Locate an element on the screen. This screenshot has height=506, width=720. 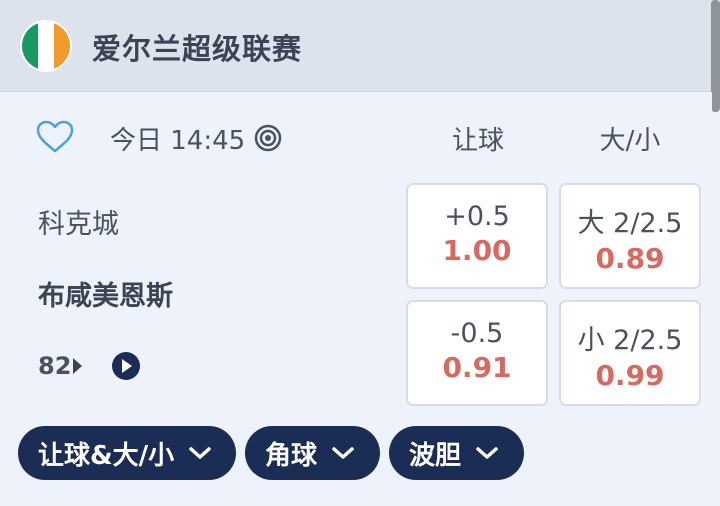
match-minute: 82 is located at coordinates (55, 366).